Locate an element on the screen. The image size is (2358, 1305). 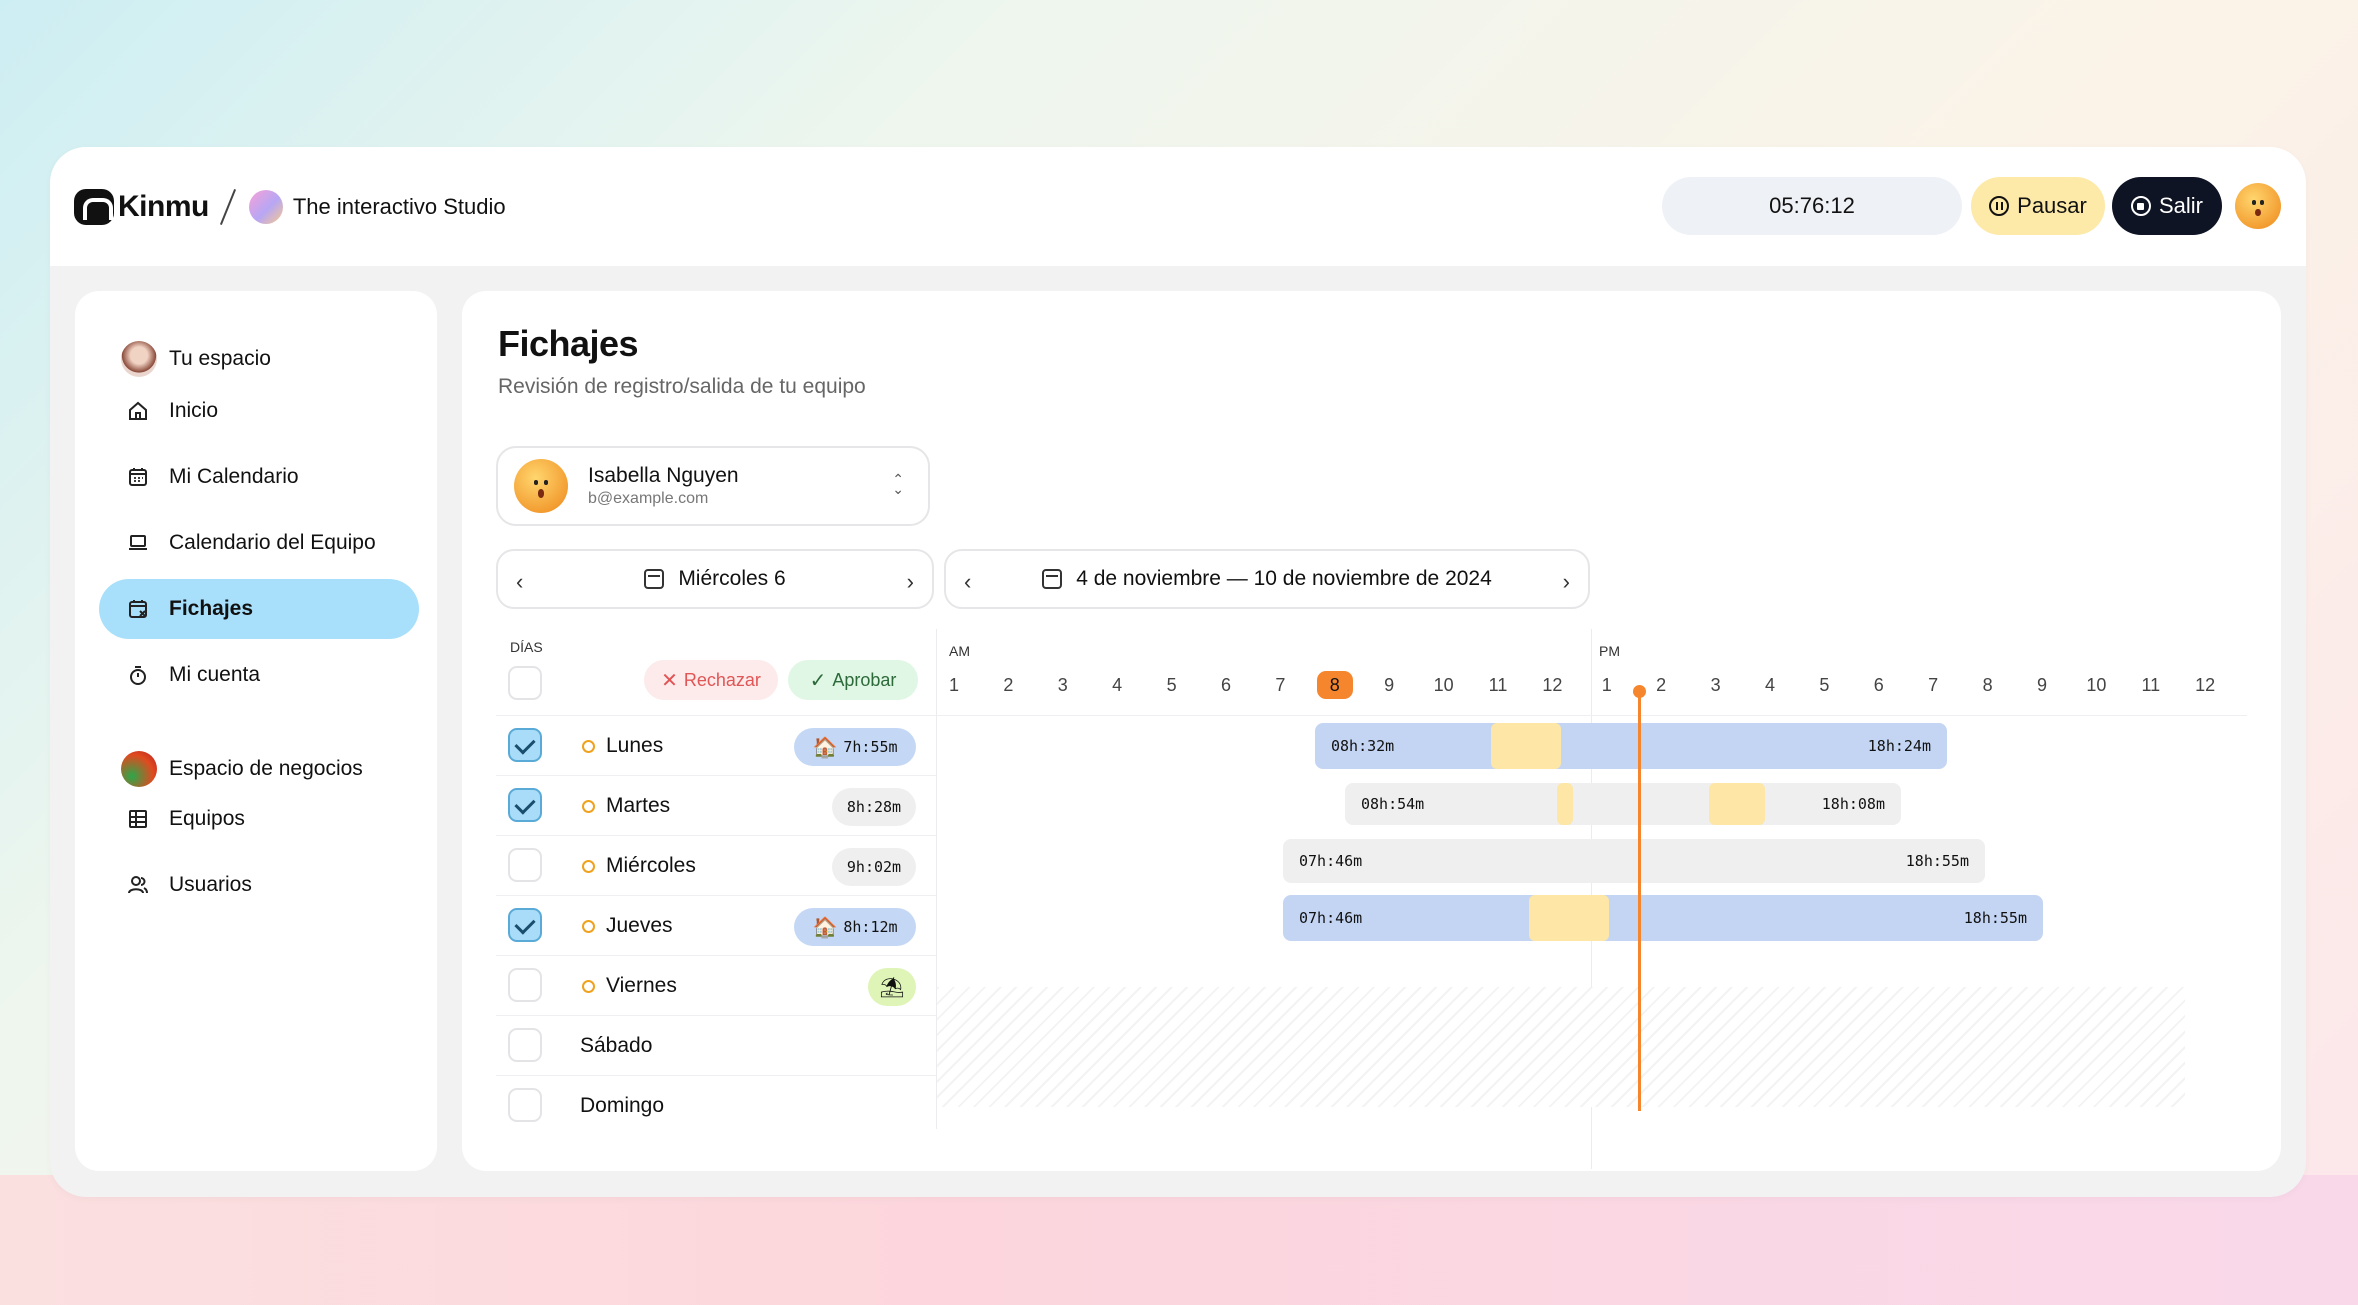
bar-start: 08h:32m is located at coordinates (1363, 746).